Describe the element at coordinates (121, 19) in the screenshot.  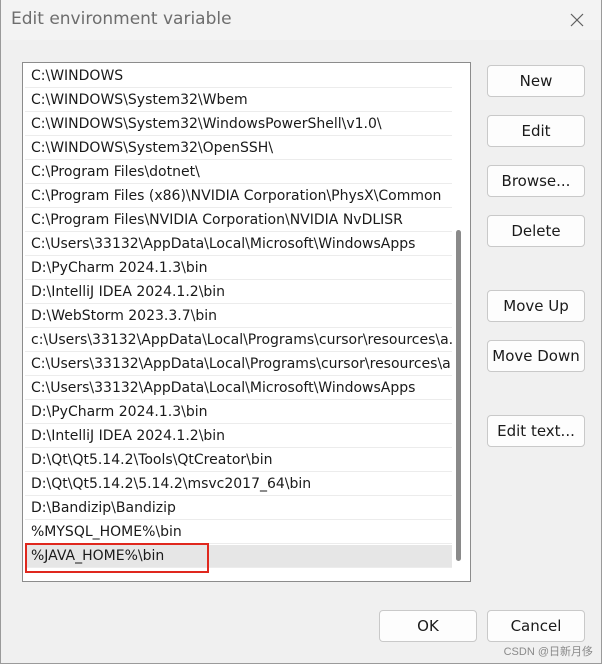
I see `window-title: Edit environment variable` at that location.